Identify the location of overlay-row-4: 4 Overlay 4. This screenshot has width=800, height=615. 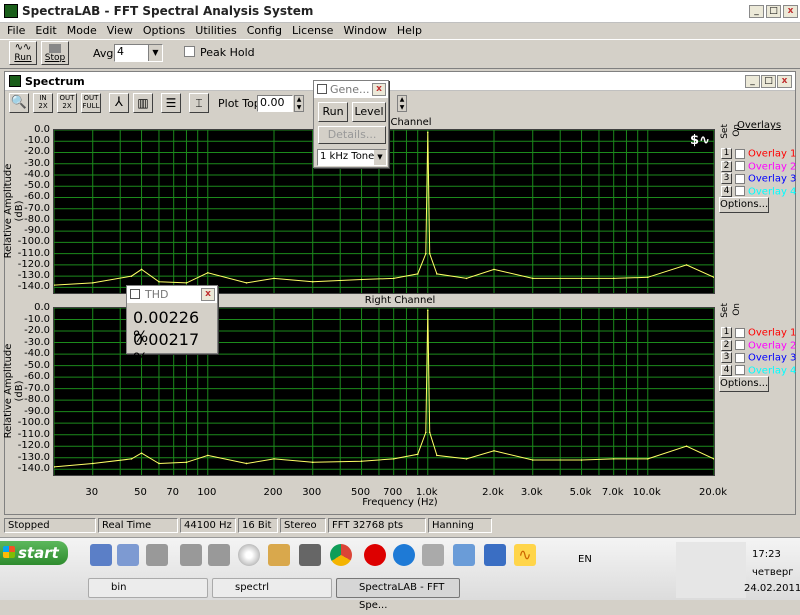
(758, 191).